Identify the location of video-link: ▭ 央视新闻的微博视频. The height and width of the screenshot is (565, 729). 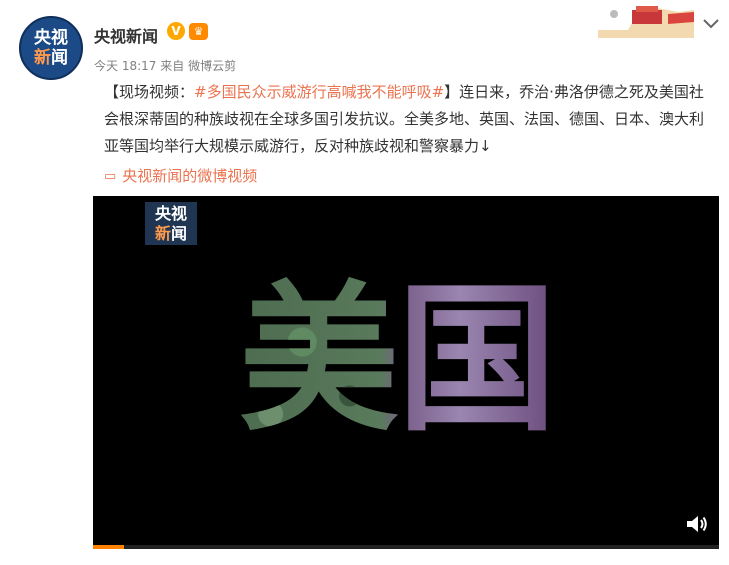
(180, 176).